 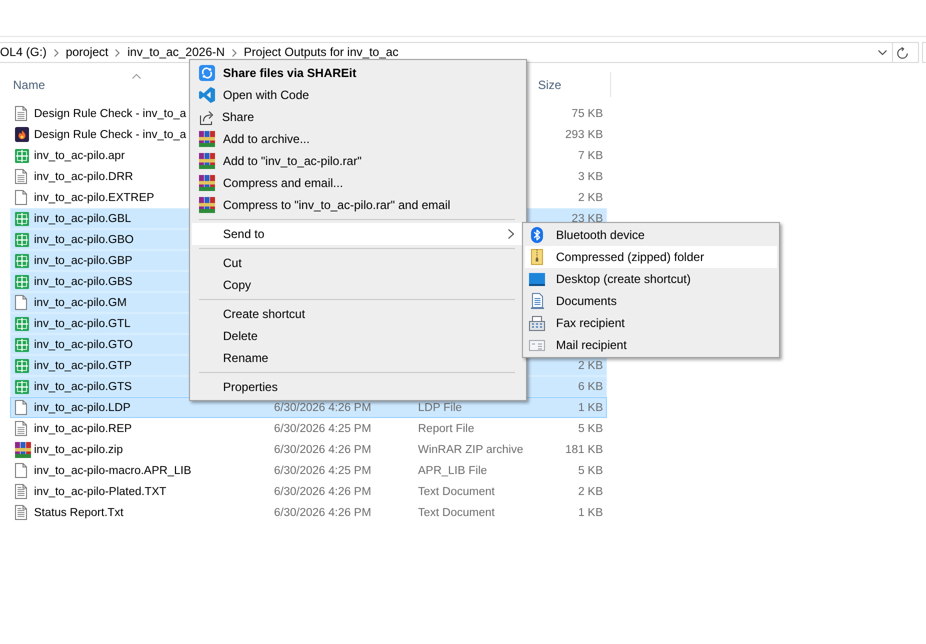 What do you see at coordinates (79, 513) in the screenshot?
I see `file-name: Status Report.Txt` at bounding box center [79, 513].